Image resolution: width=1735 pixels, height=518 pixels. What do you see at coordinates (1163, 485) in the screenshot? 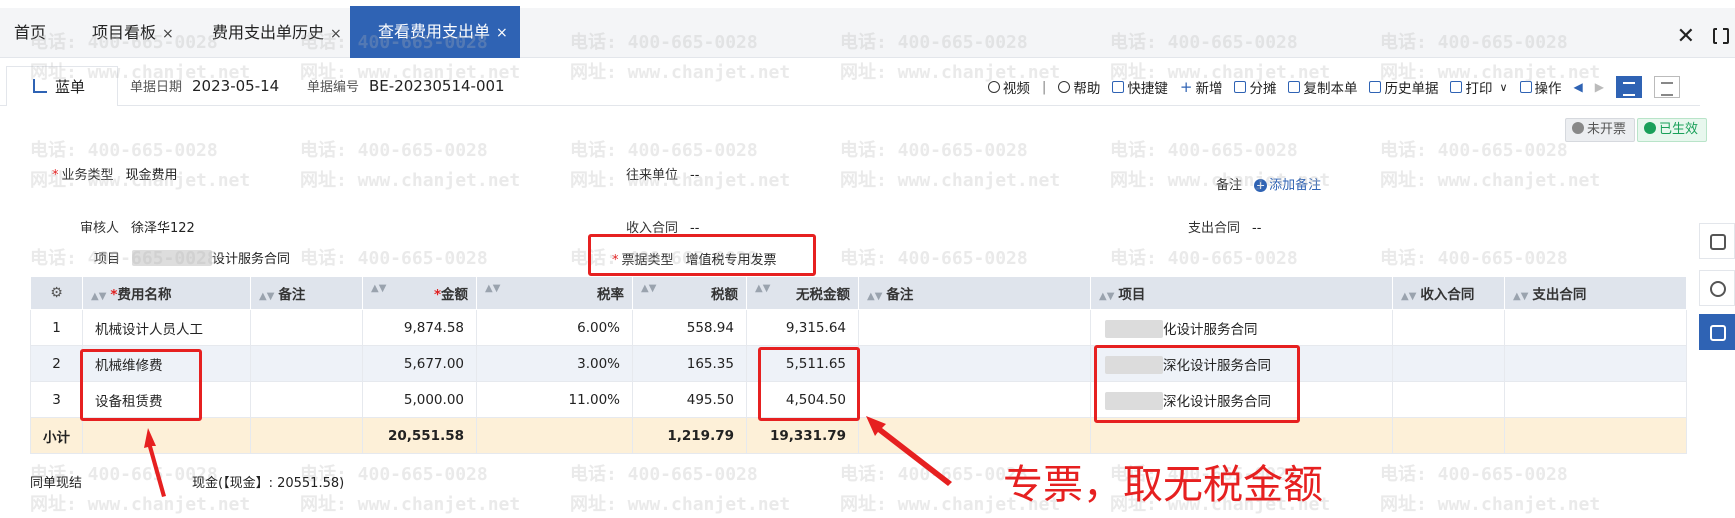
I see `annotation-text: 专票，取无税金额` at bounding box center [1163, 485].